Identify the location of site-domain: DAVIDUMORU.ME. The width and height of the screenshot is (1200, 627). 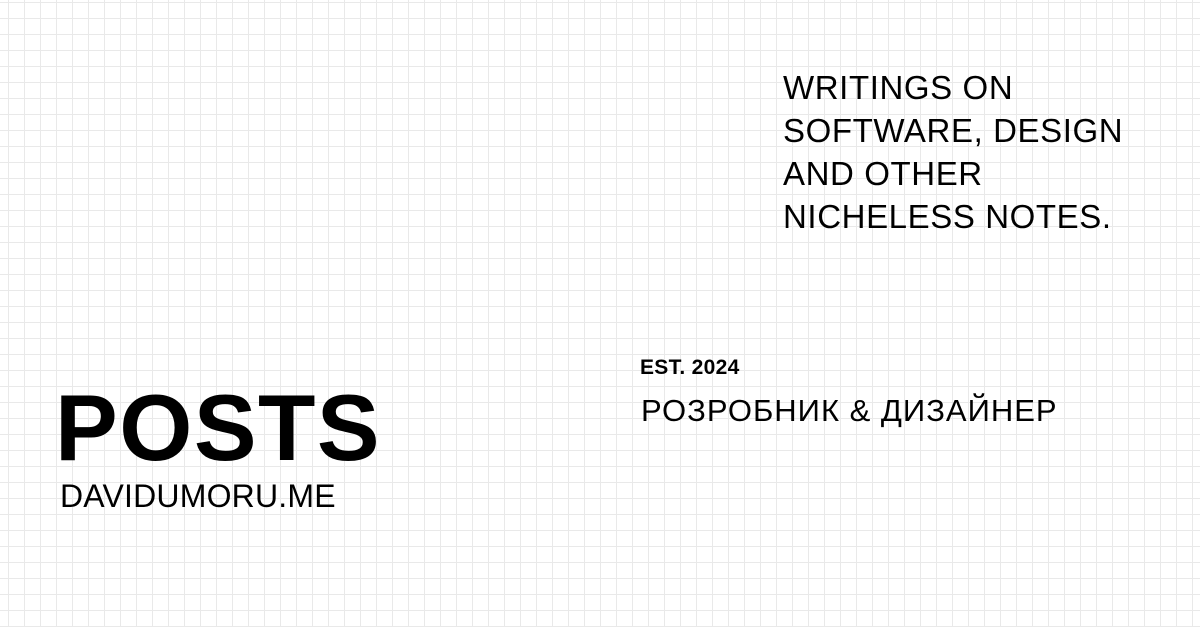
(198, 496).